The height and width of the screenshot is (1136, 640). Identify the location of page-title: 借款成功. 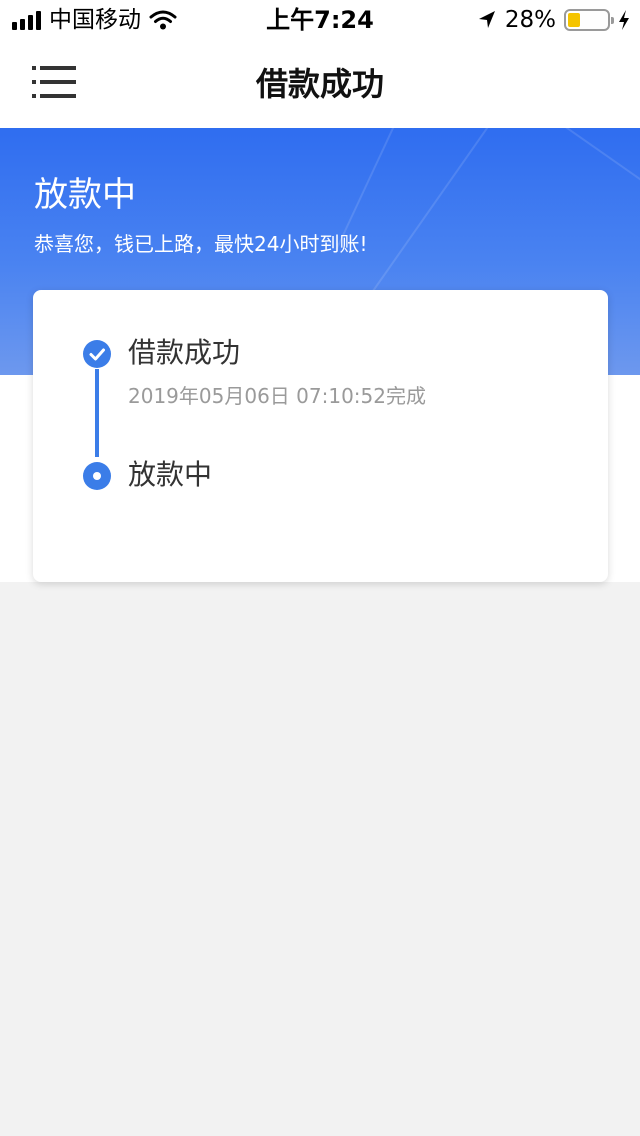
(319, 84).